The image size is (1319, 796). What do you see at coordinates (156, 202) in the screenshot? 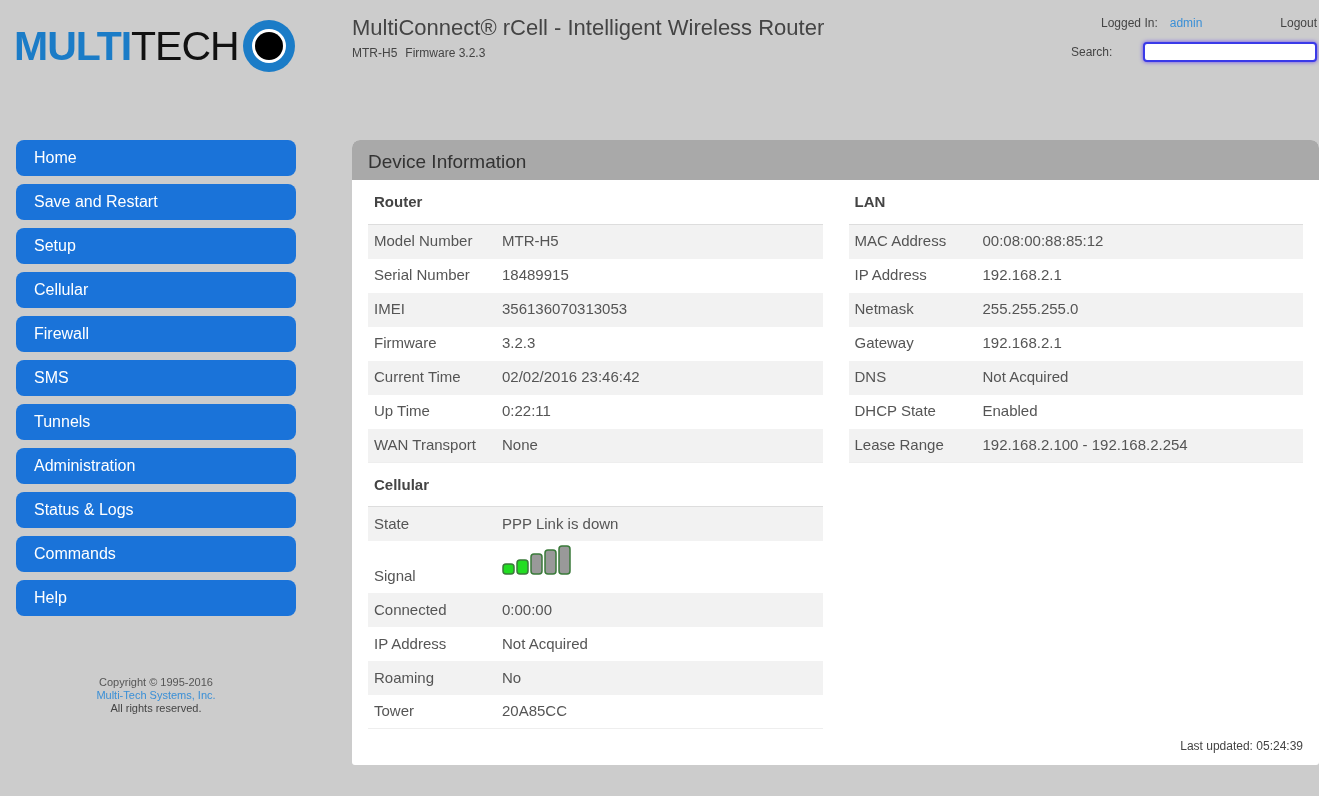
I see `nav-button: Save and Restart` at bounding box center [156, 202].